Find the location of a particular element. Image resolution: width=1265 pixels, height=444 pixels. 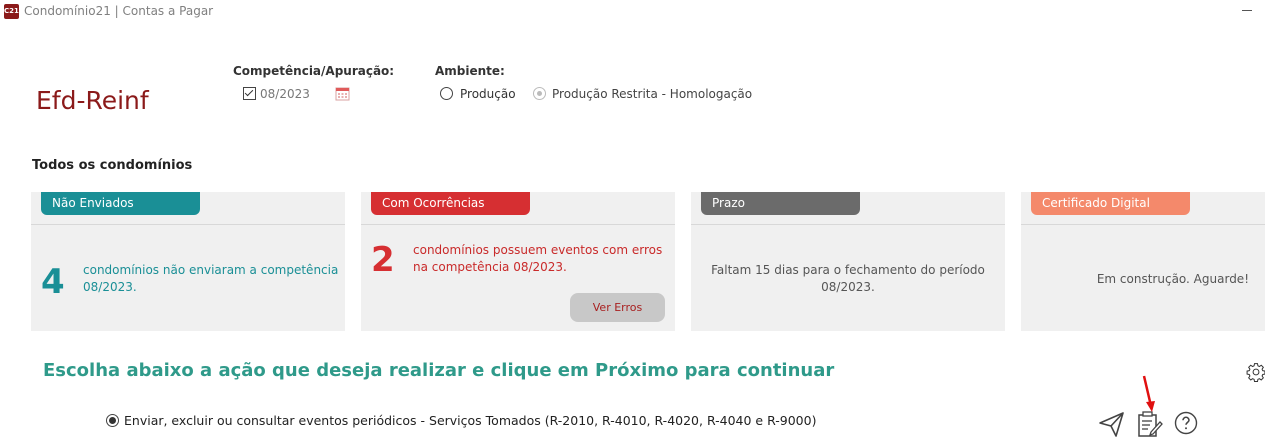

annotation-arrow-icon is located at coordinates (1148, 393).